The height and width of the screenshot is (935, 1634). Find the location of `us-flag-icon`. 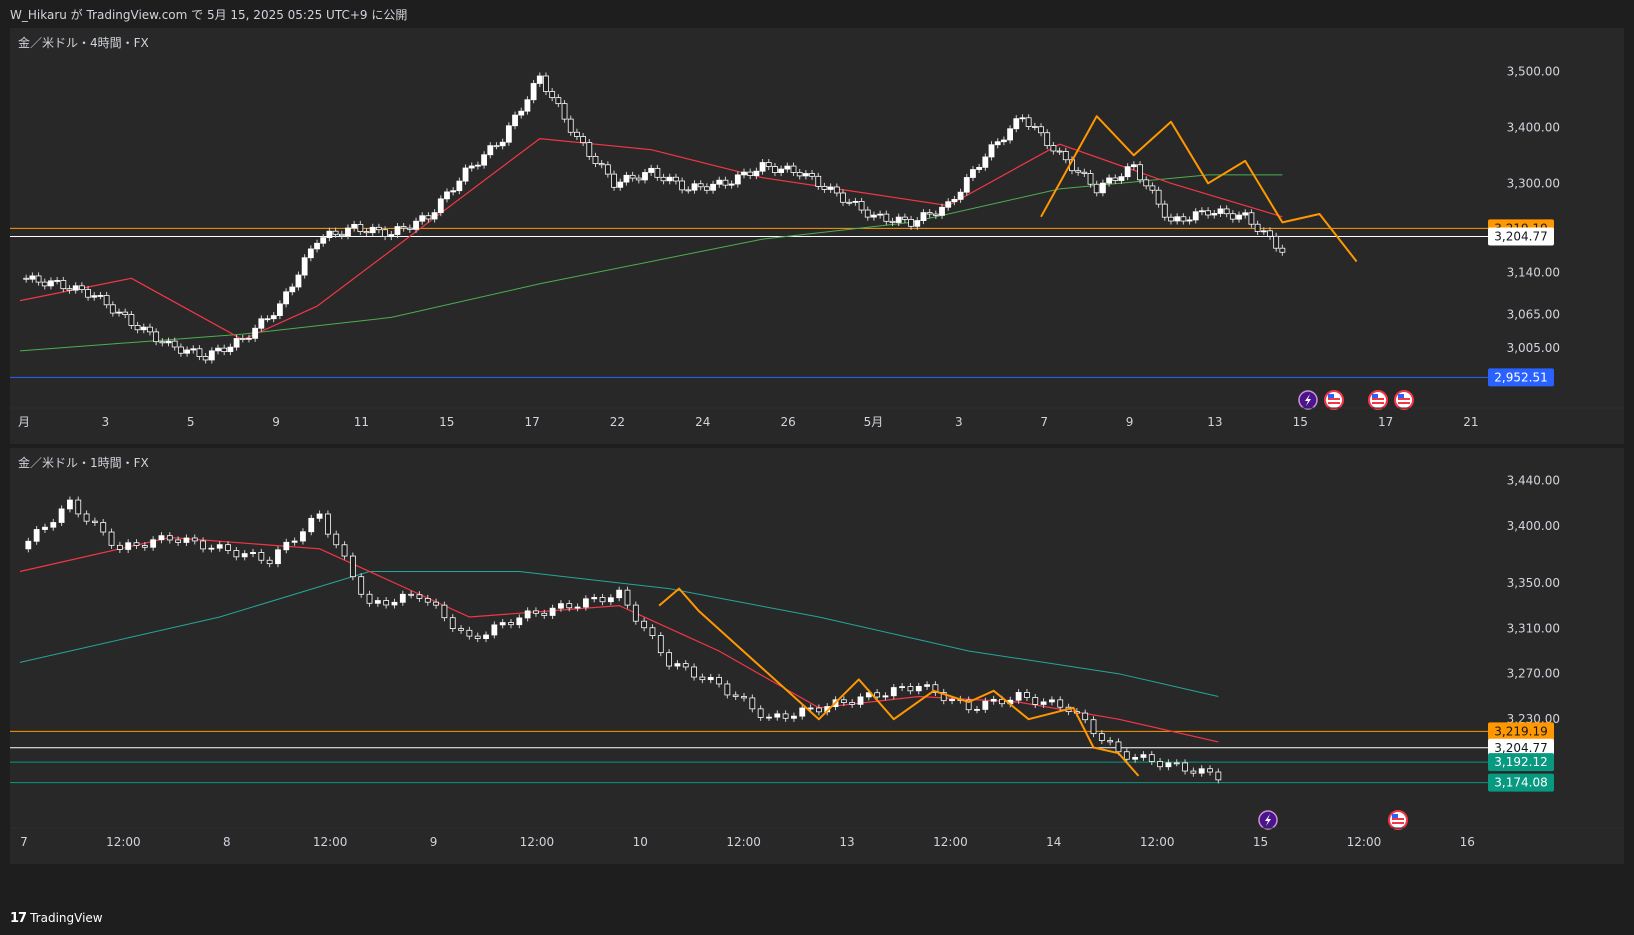

us-flag-icon is located at coordinates (1398, 820).